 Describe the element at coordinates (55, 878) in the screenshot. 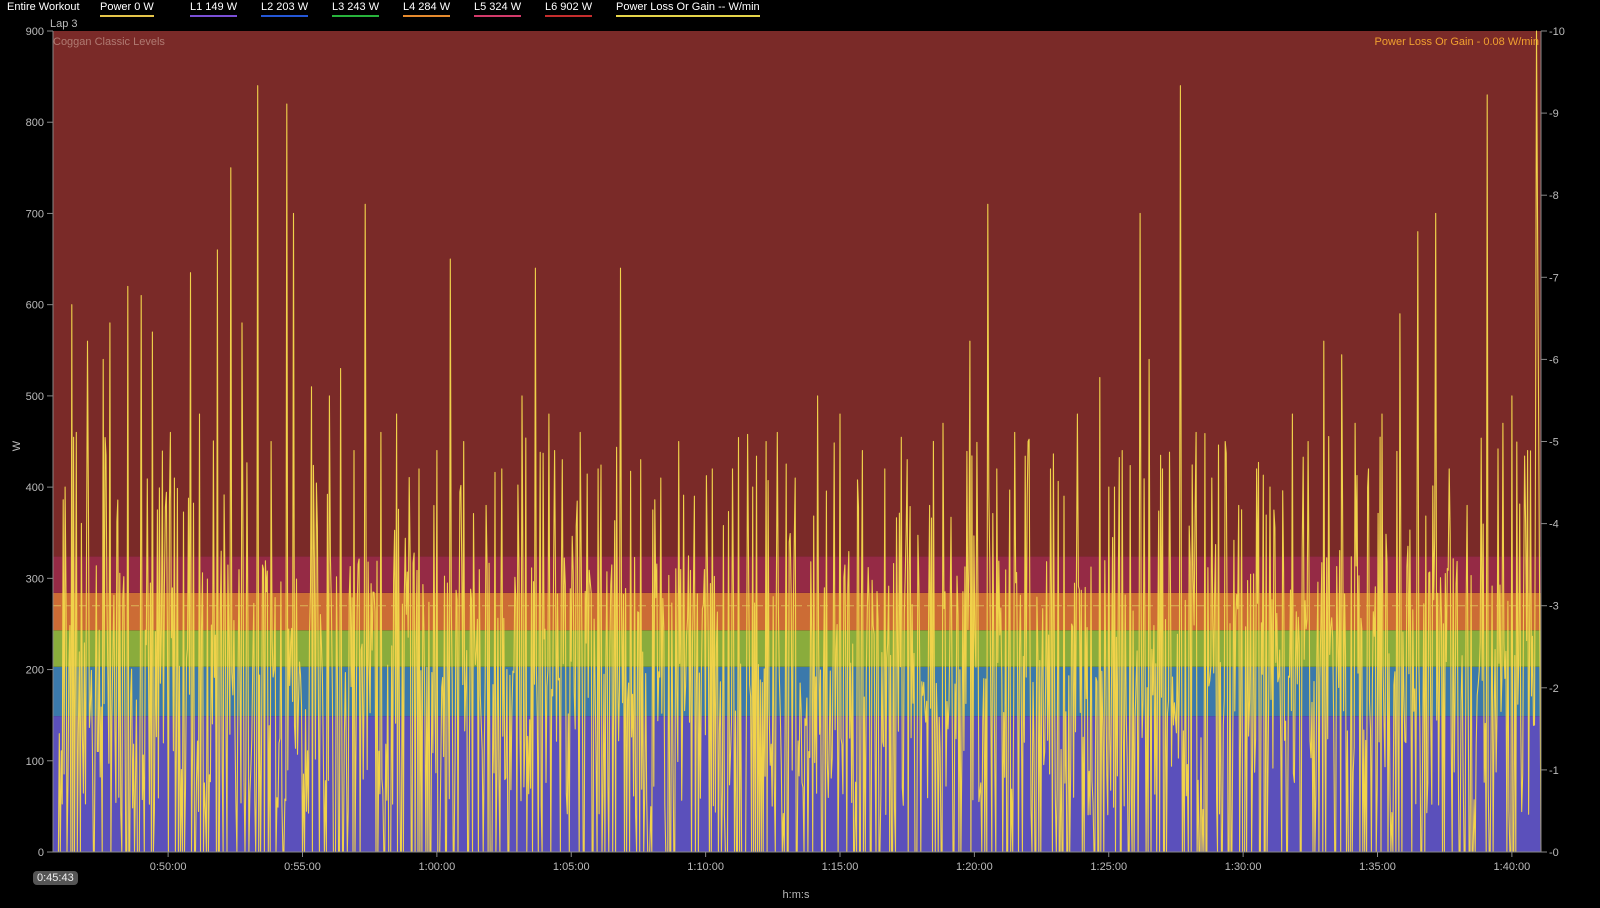

I see `cursor-time-badge: 0:45:43` at that location.